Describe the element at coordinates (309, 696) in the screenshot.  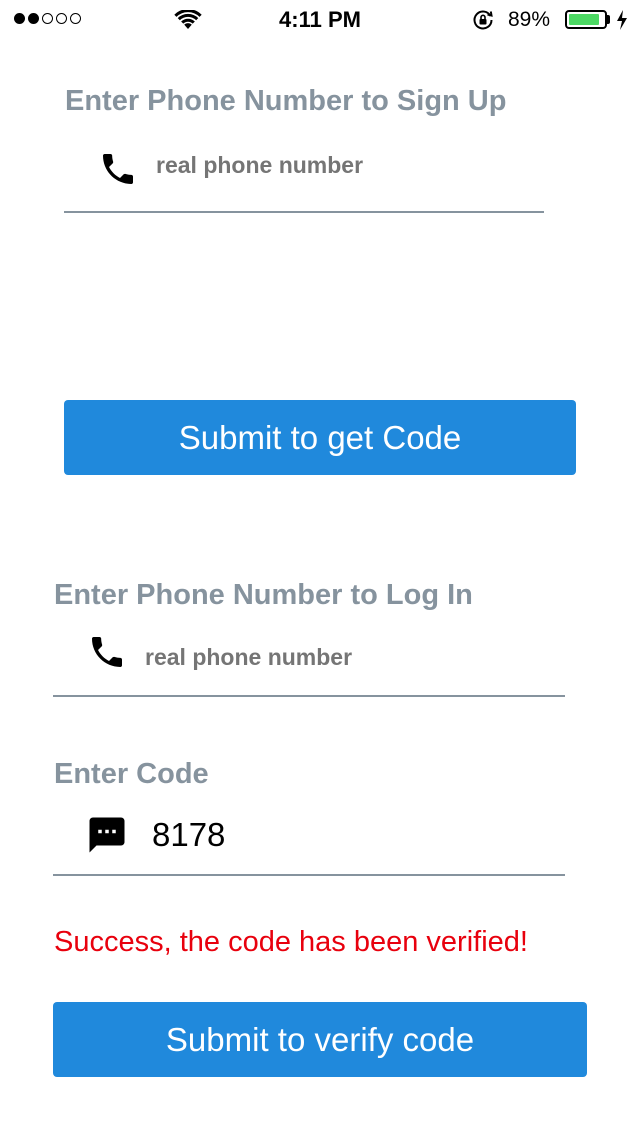
I see `login-phone-underline` at that location.